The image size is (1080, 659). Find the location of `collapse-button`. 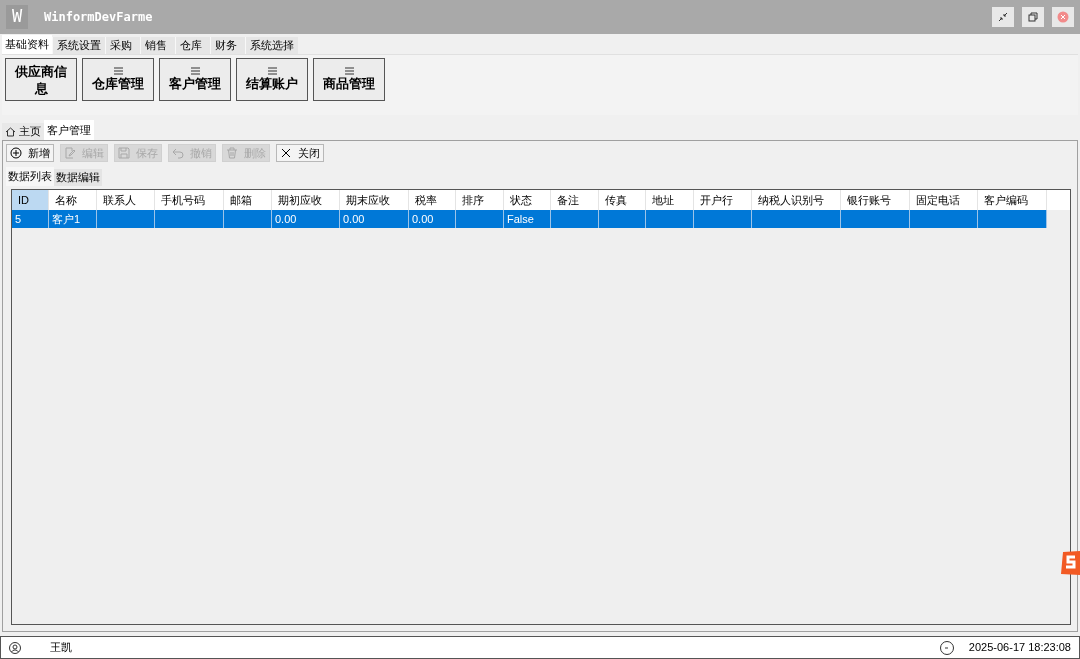

collapse-button is located at coordinates (1003, 17).